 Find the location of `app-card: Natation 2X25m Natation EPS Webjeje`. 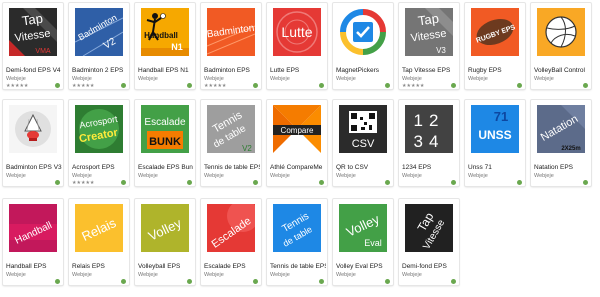

app-card: Natation 2X25m Natation EPS Webjeje is located at coordinates (561, 143).